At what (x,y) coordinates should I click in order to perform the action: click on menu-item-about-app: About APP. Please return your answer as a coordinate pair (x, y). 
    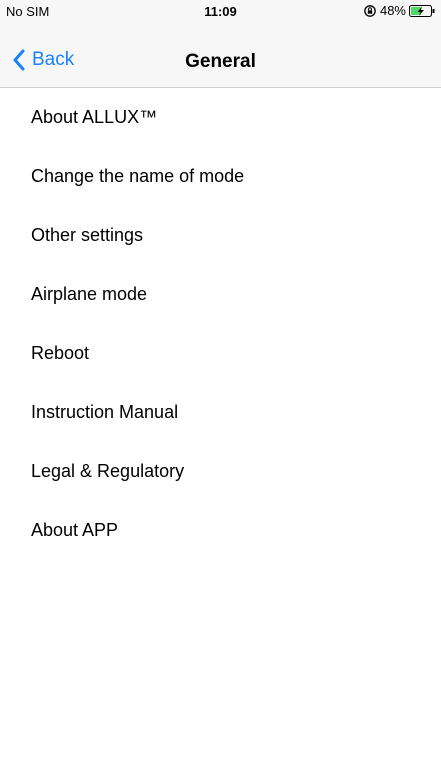
    Looking at the image, I should click on (220, 530).